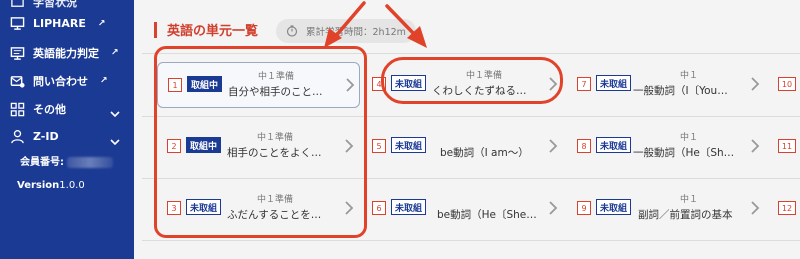 This screenshot has width=800, height=259. I want to click on unit-number: 3, so click(174, 208).